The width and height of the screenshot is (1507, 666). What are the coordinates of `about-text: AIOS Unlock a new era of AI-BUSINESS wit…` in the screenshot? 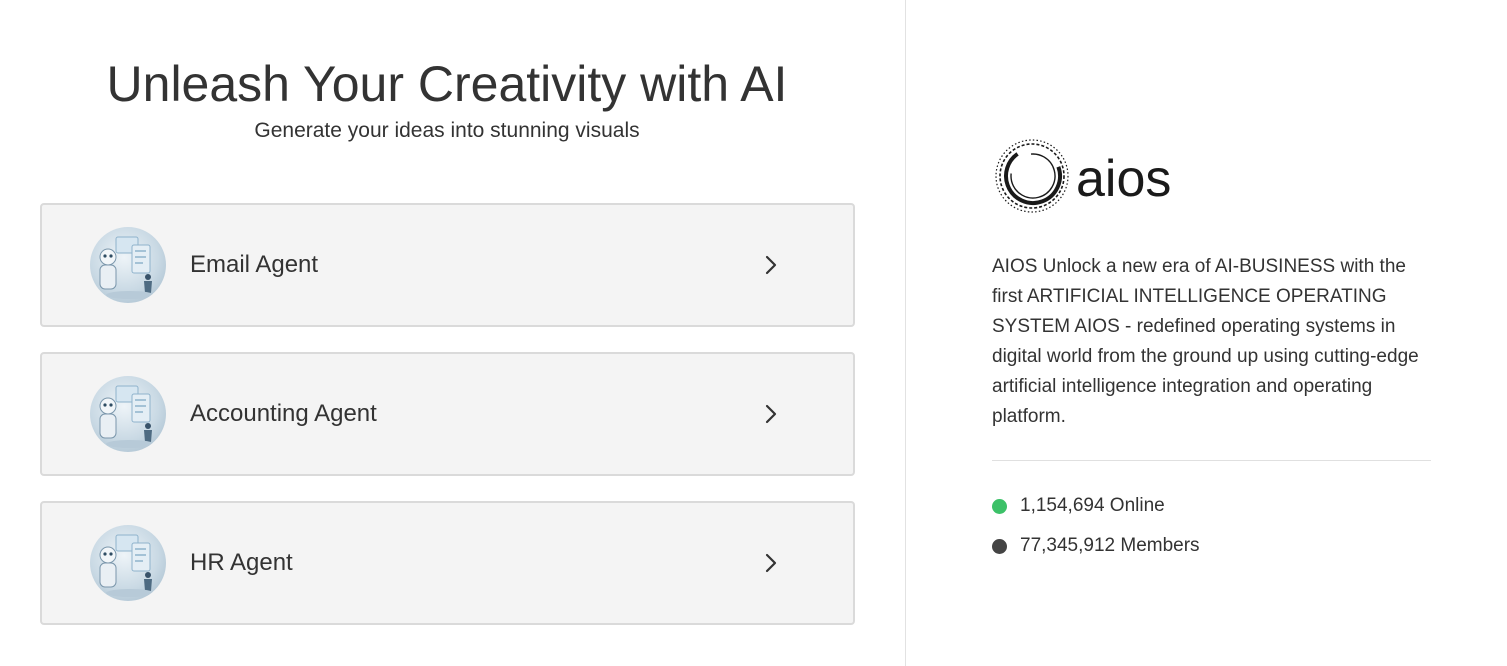 It's located at (1205, 341).